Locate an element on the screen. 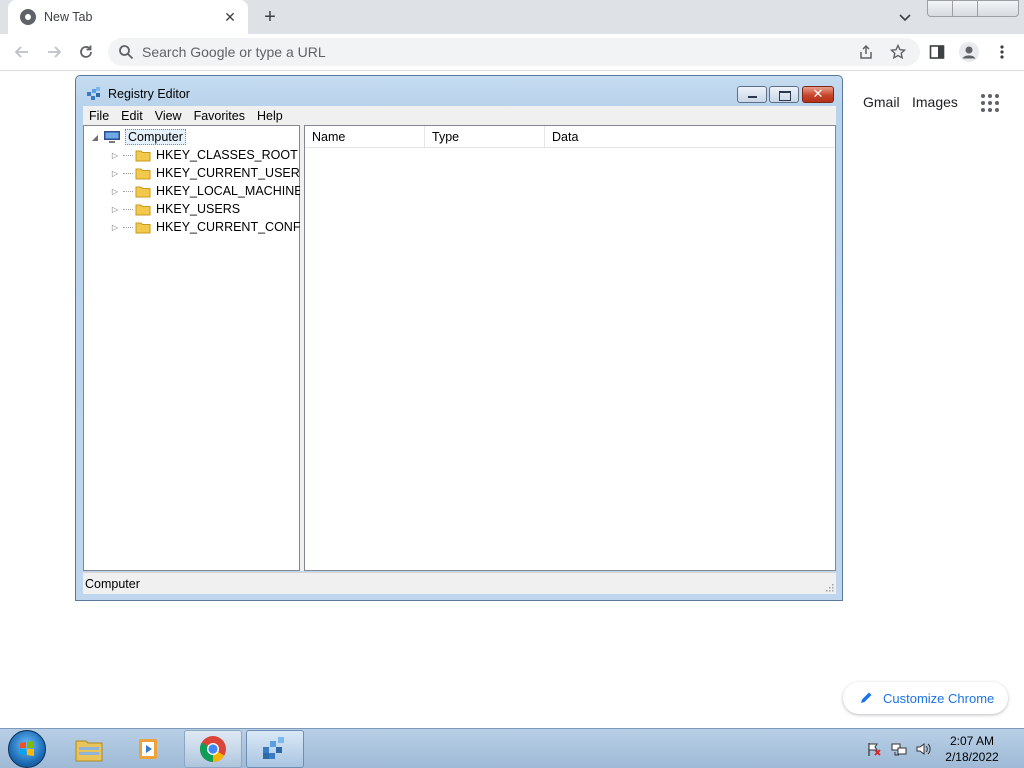 The height and width of the screenshot is (768, 1024). tree-node-hklm: ▷ HKEY_LOCAL_MACHINE is located at coordinates (206, 191).